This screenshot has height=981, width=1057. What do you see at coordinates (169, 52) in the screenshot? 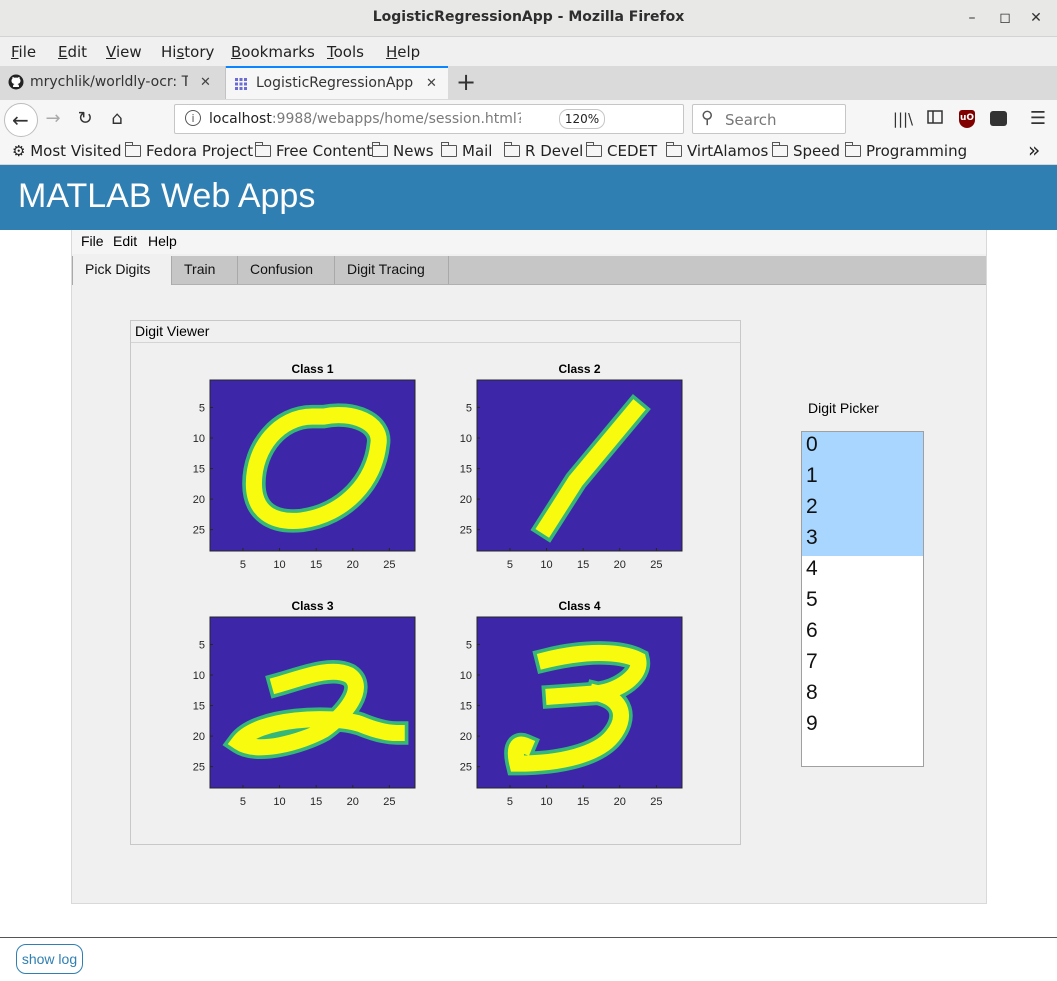
I see `menu-history-pre: Hi` at bounding box center [169, 52].